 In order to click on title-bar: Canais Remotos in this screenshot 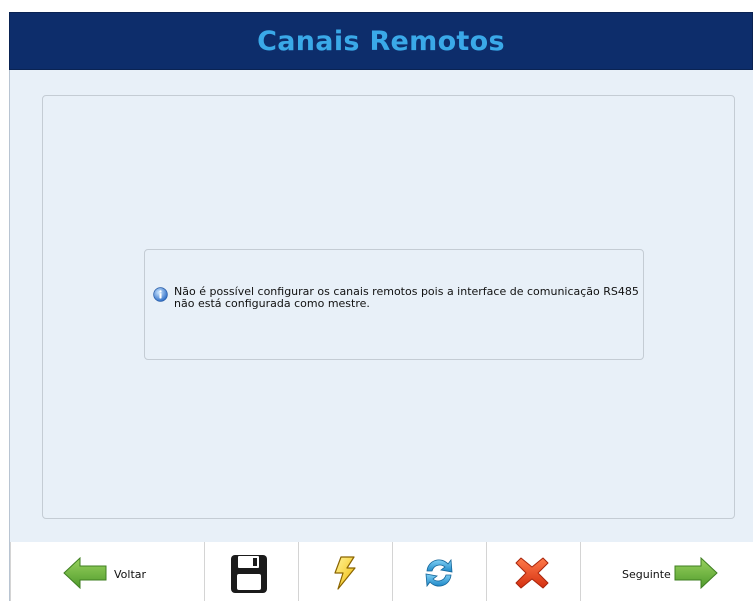, I will do `click(381, 41)`.